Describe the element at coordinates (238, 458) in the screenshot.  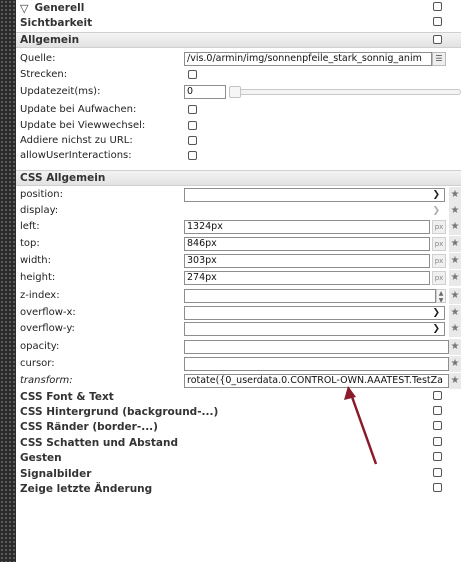
I see `group-gesten: Gesten` at that location.